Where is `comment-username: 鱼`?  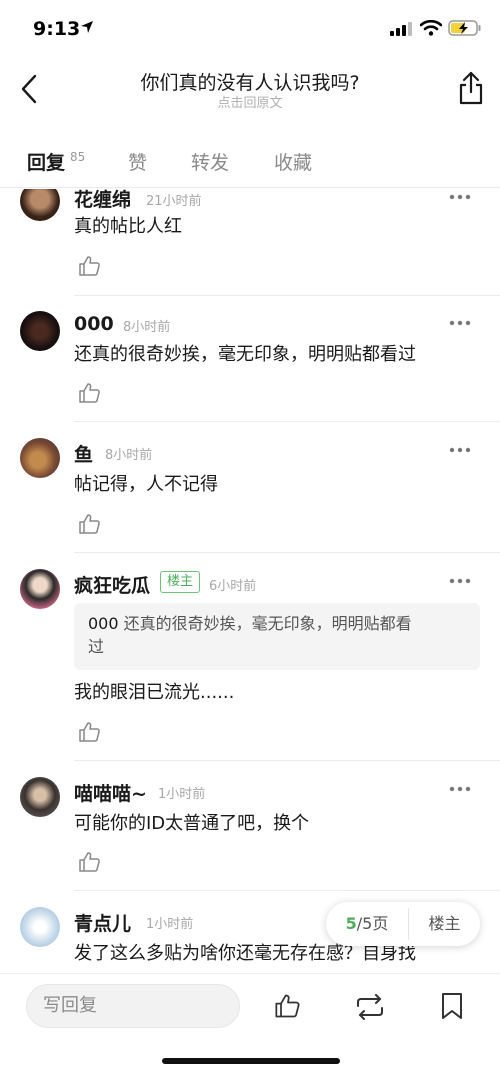 comment-username: 鱼 is located at coordinates (83, 453).